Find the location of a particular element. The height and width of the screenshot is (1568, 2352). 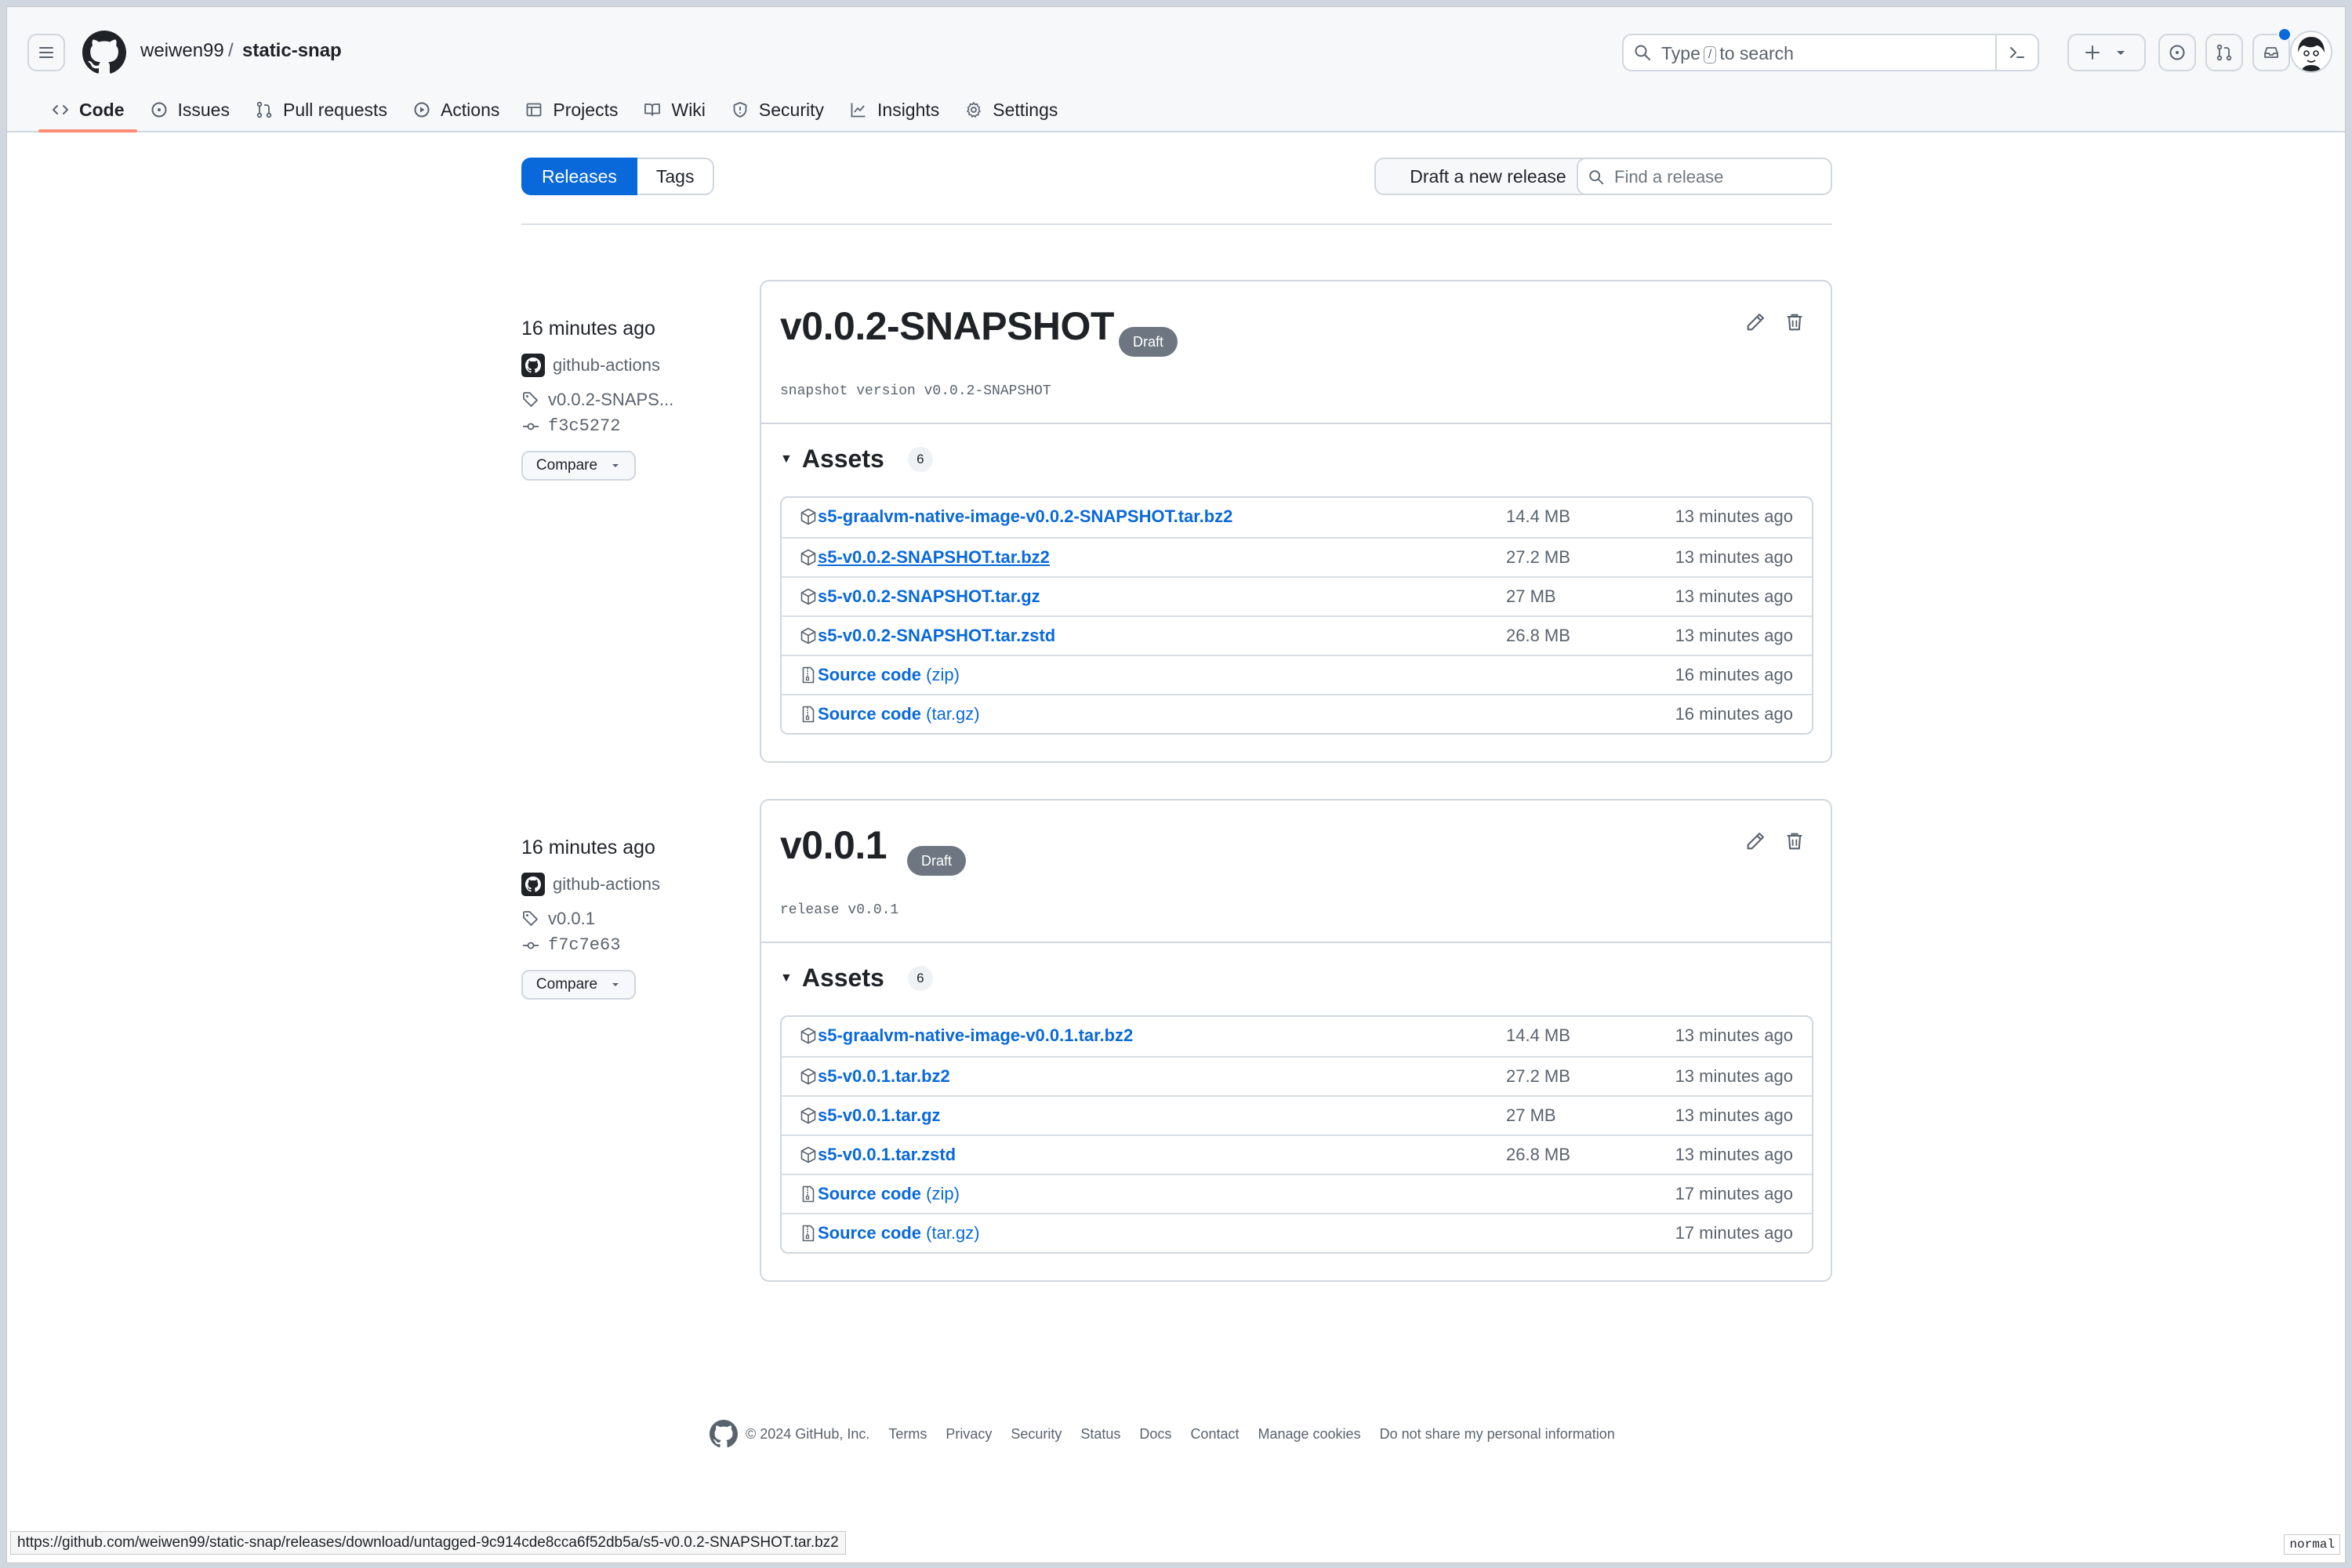

github-mark-icon is located at coordinates (724, 1434).